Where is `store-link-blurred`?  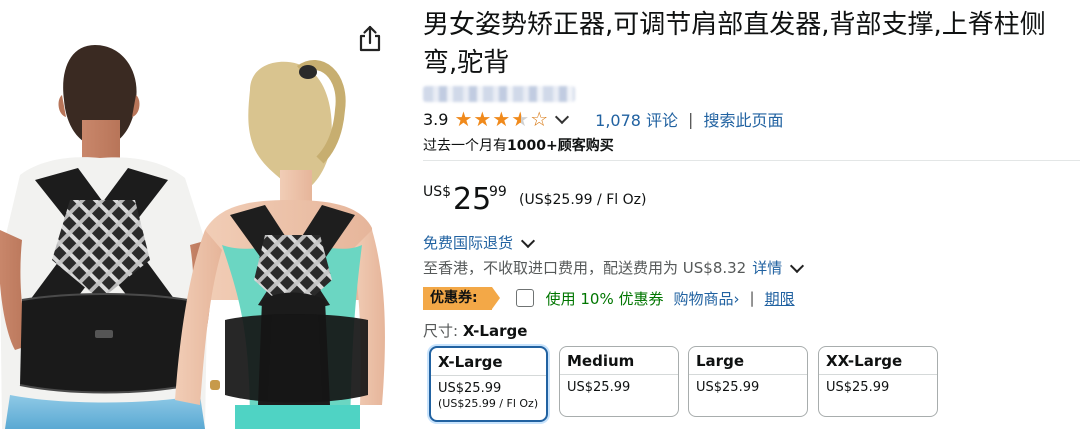 store-link-blurred is located at coordinates (499, 94).